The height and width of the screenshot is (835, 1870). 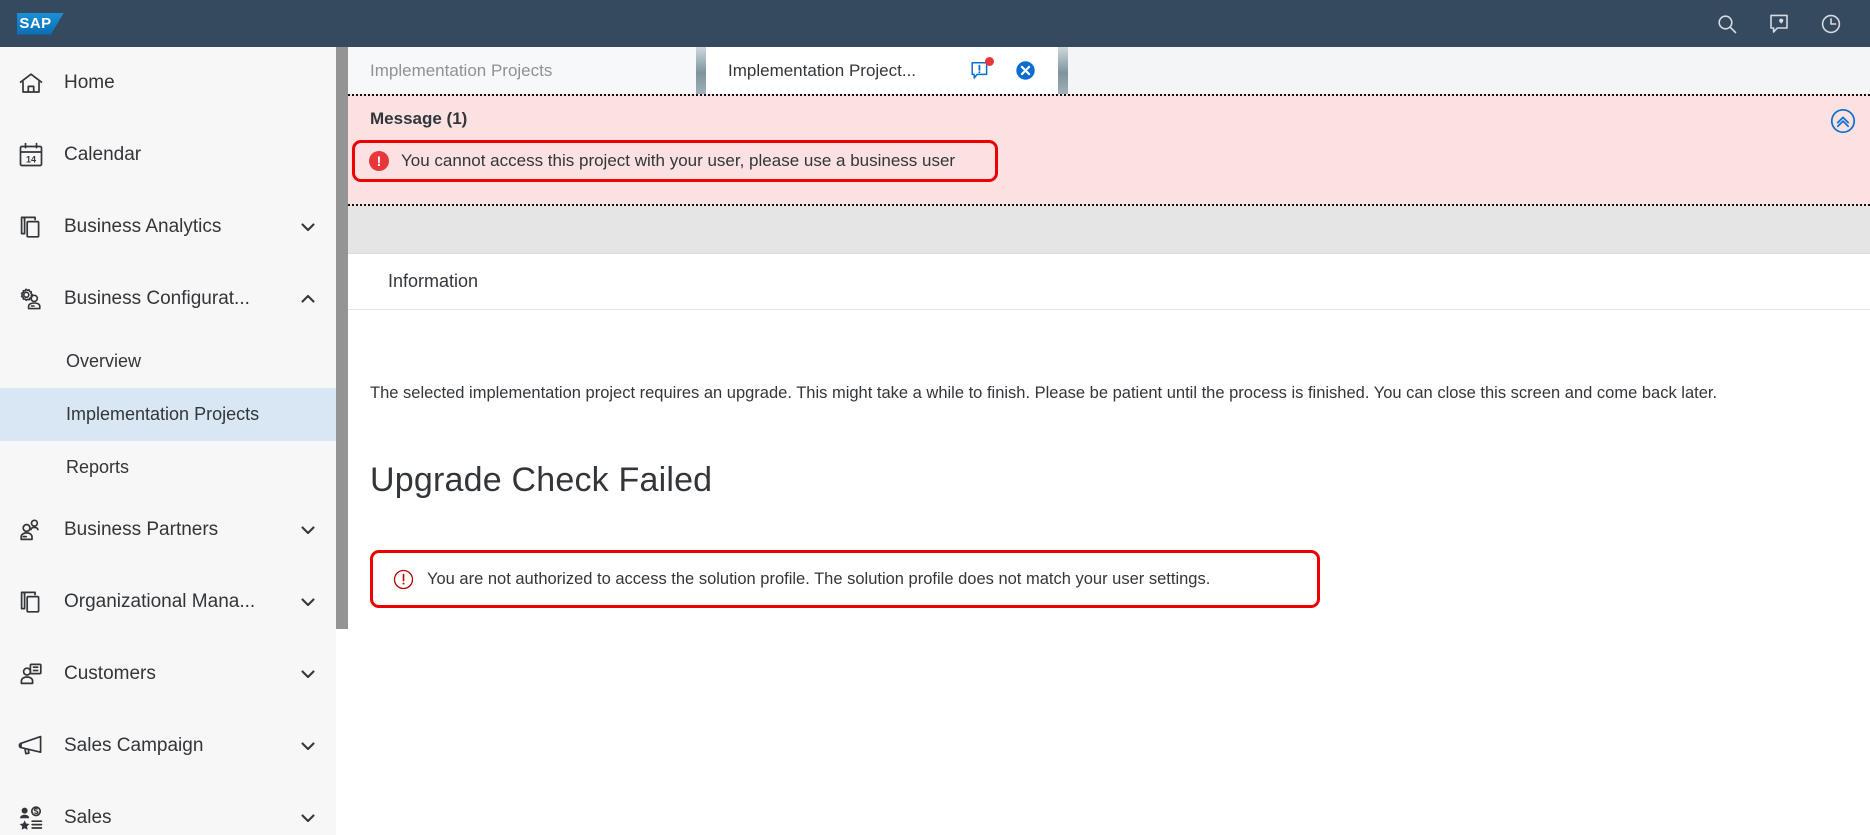 What do you see at coordinates (103, 154) in the screenshot?
I see `sidebar-item-label: Calendar` at bounding box center [103, 154].